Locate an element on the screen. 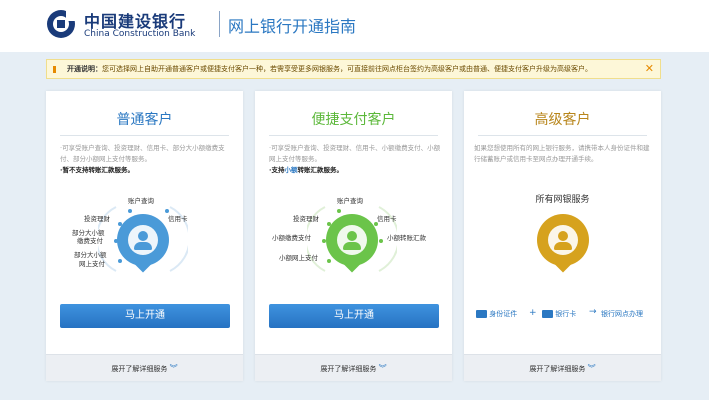  service-label: 缴费支付 is located at coordinates (90, 241).